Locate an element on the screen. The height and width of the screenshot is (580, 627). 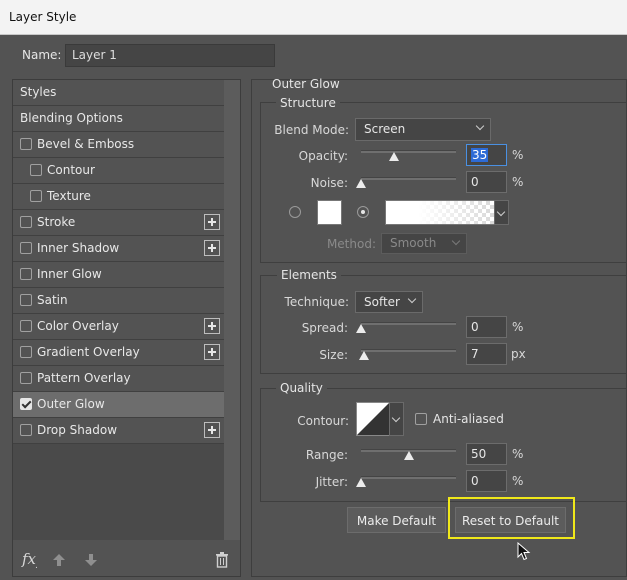
style-item-label: Outer Glow is located at coordinates (71, 404).